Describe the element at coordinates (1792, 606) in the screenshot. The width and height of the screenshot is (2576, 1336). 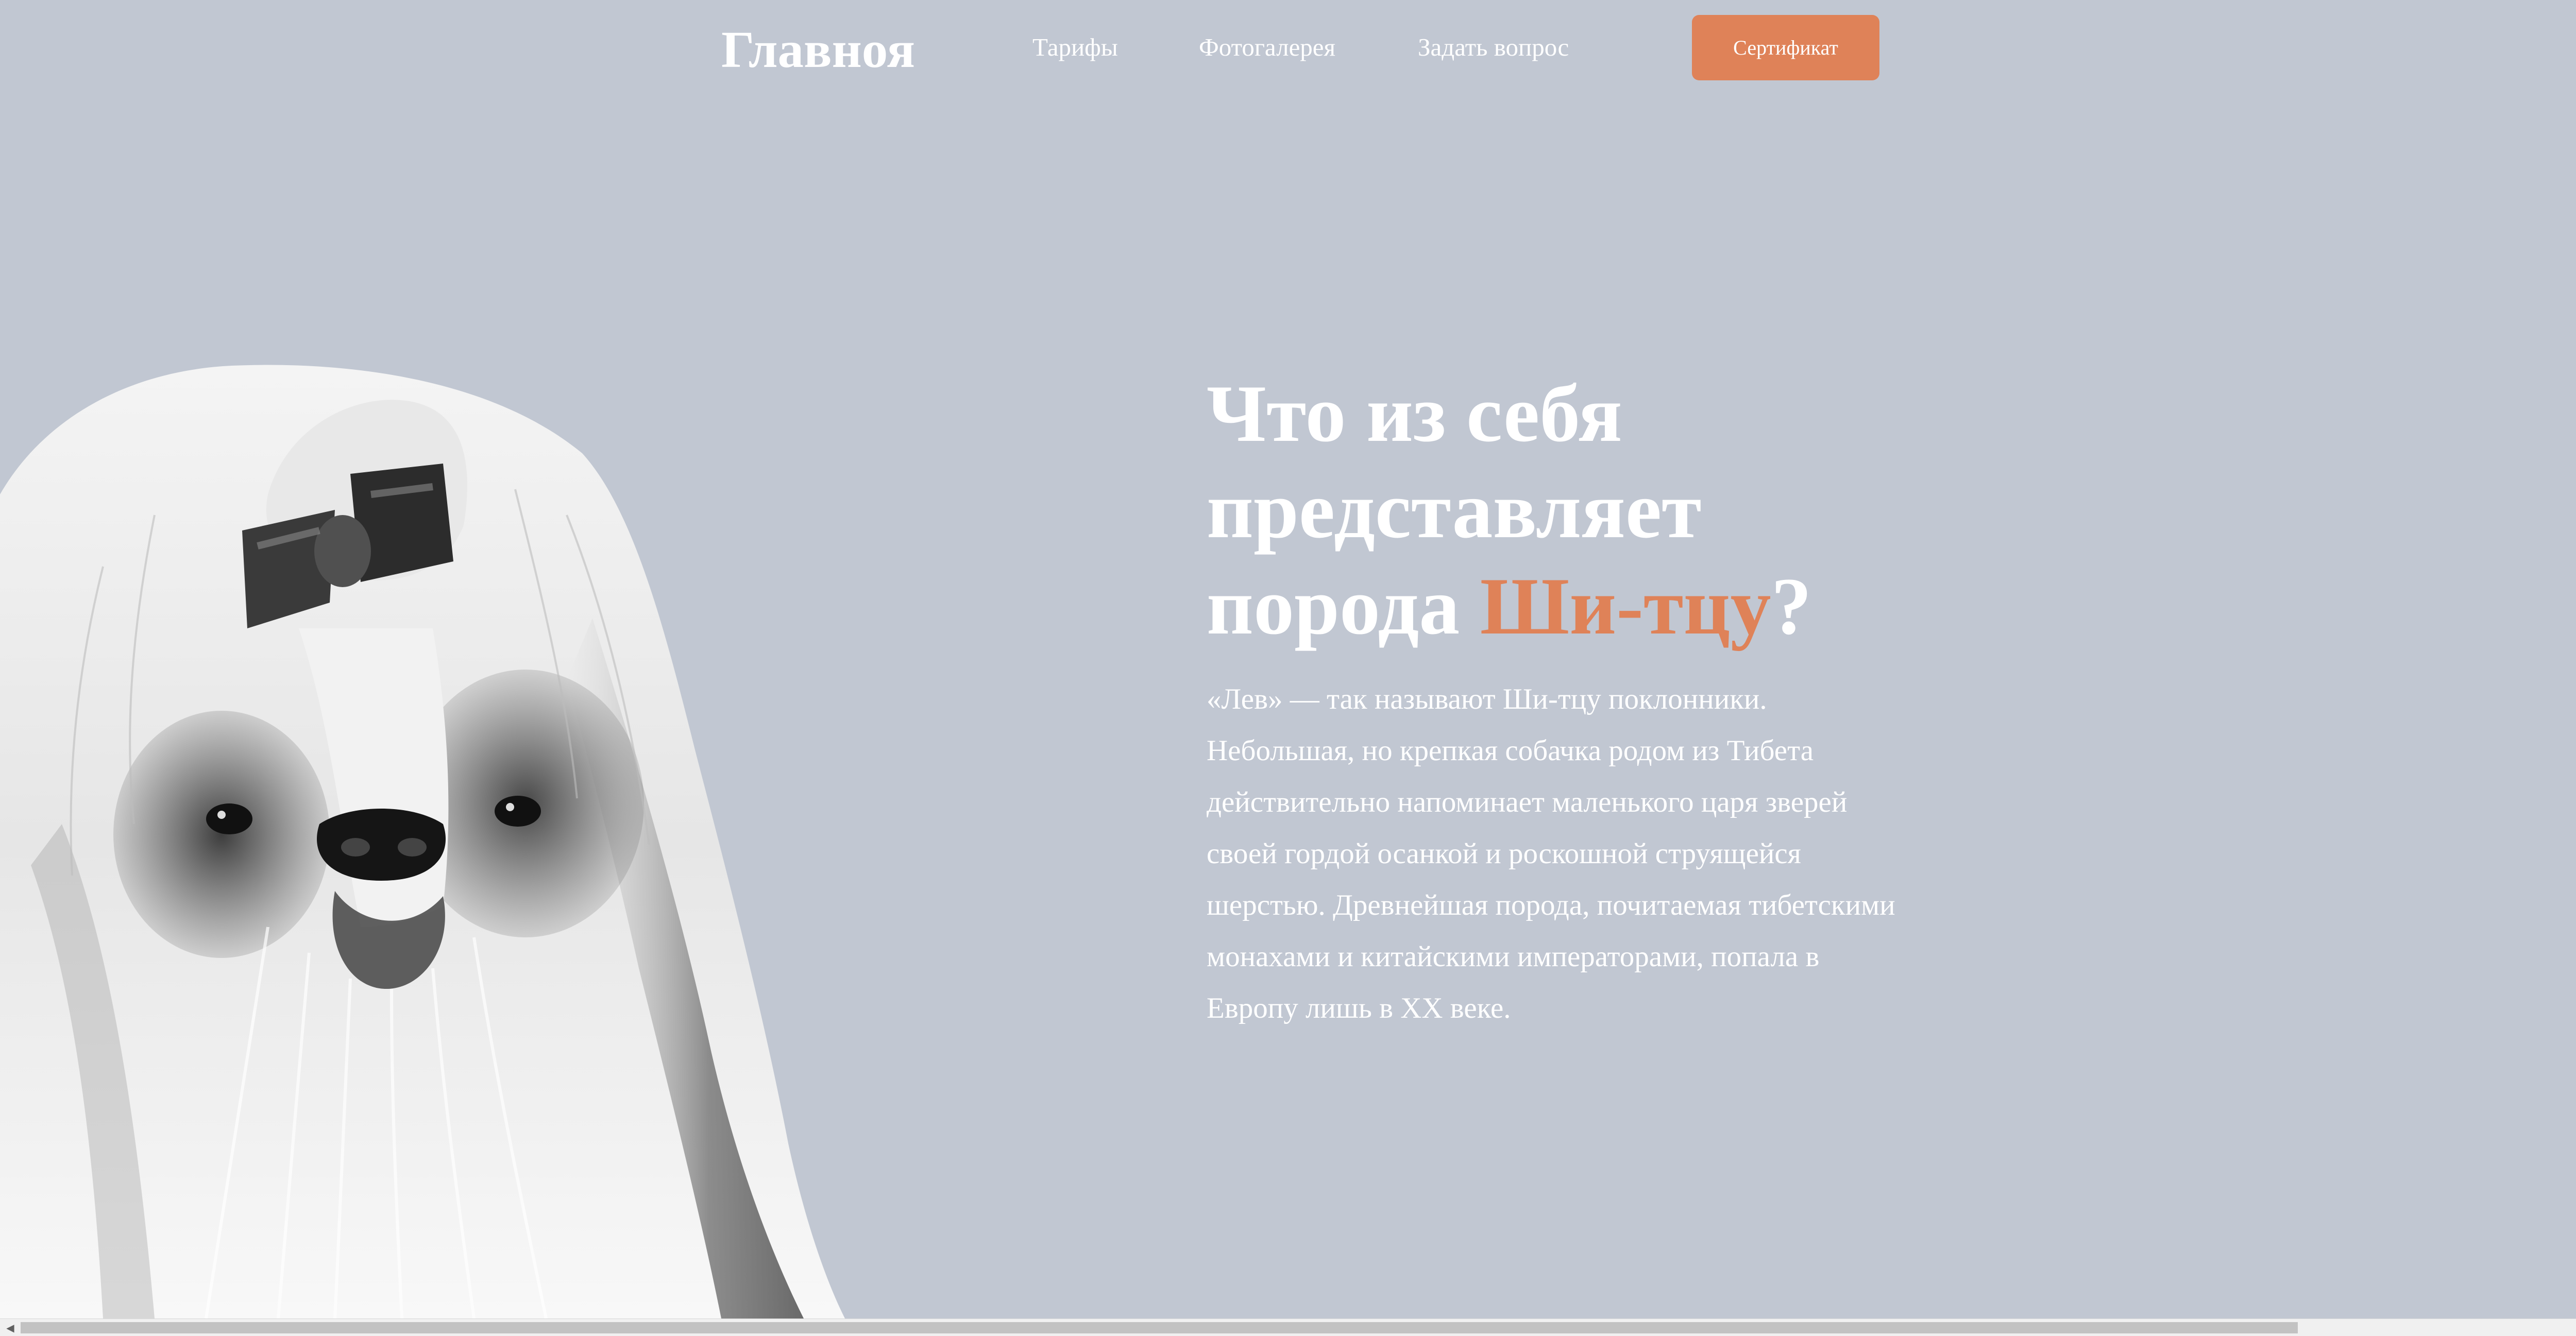
I see `hero-title-suffix: ?` at that location.